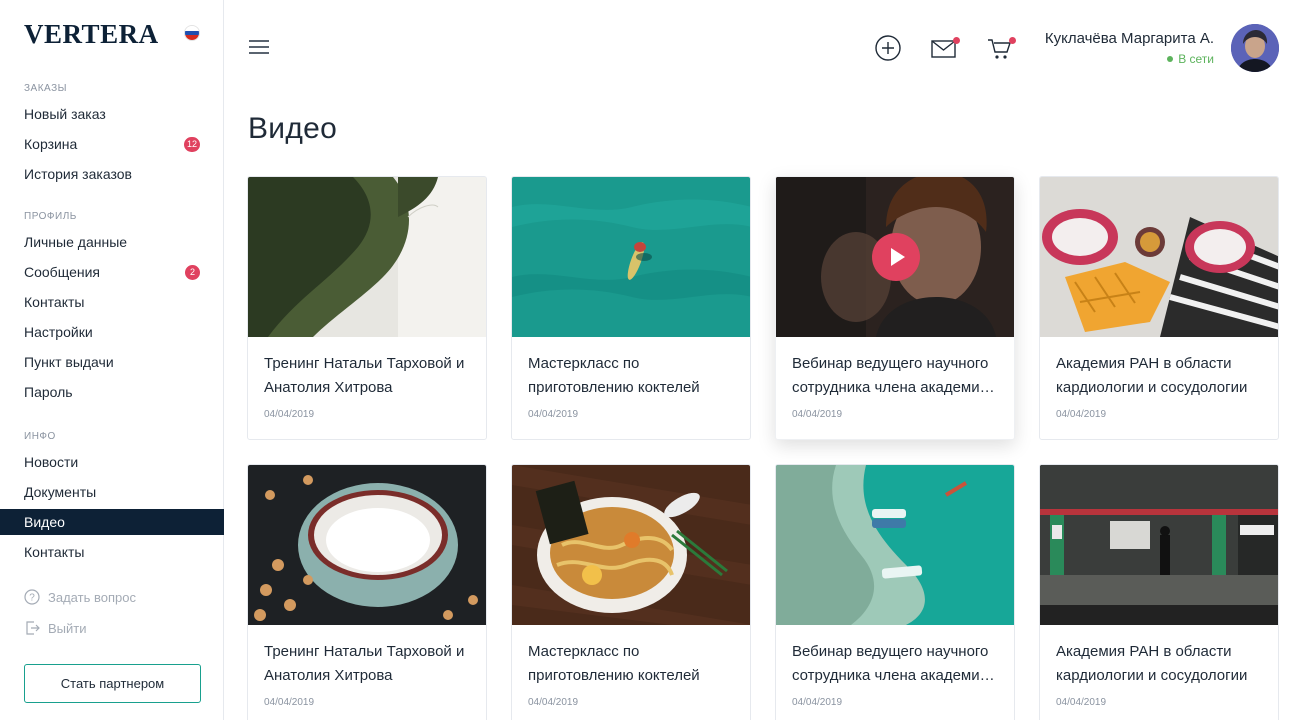 The height and width of the screenshot is (720, 1300). I want to click on section-label-profile: ПРОФИЛЬ, so click(50, 216).